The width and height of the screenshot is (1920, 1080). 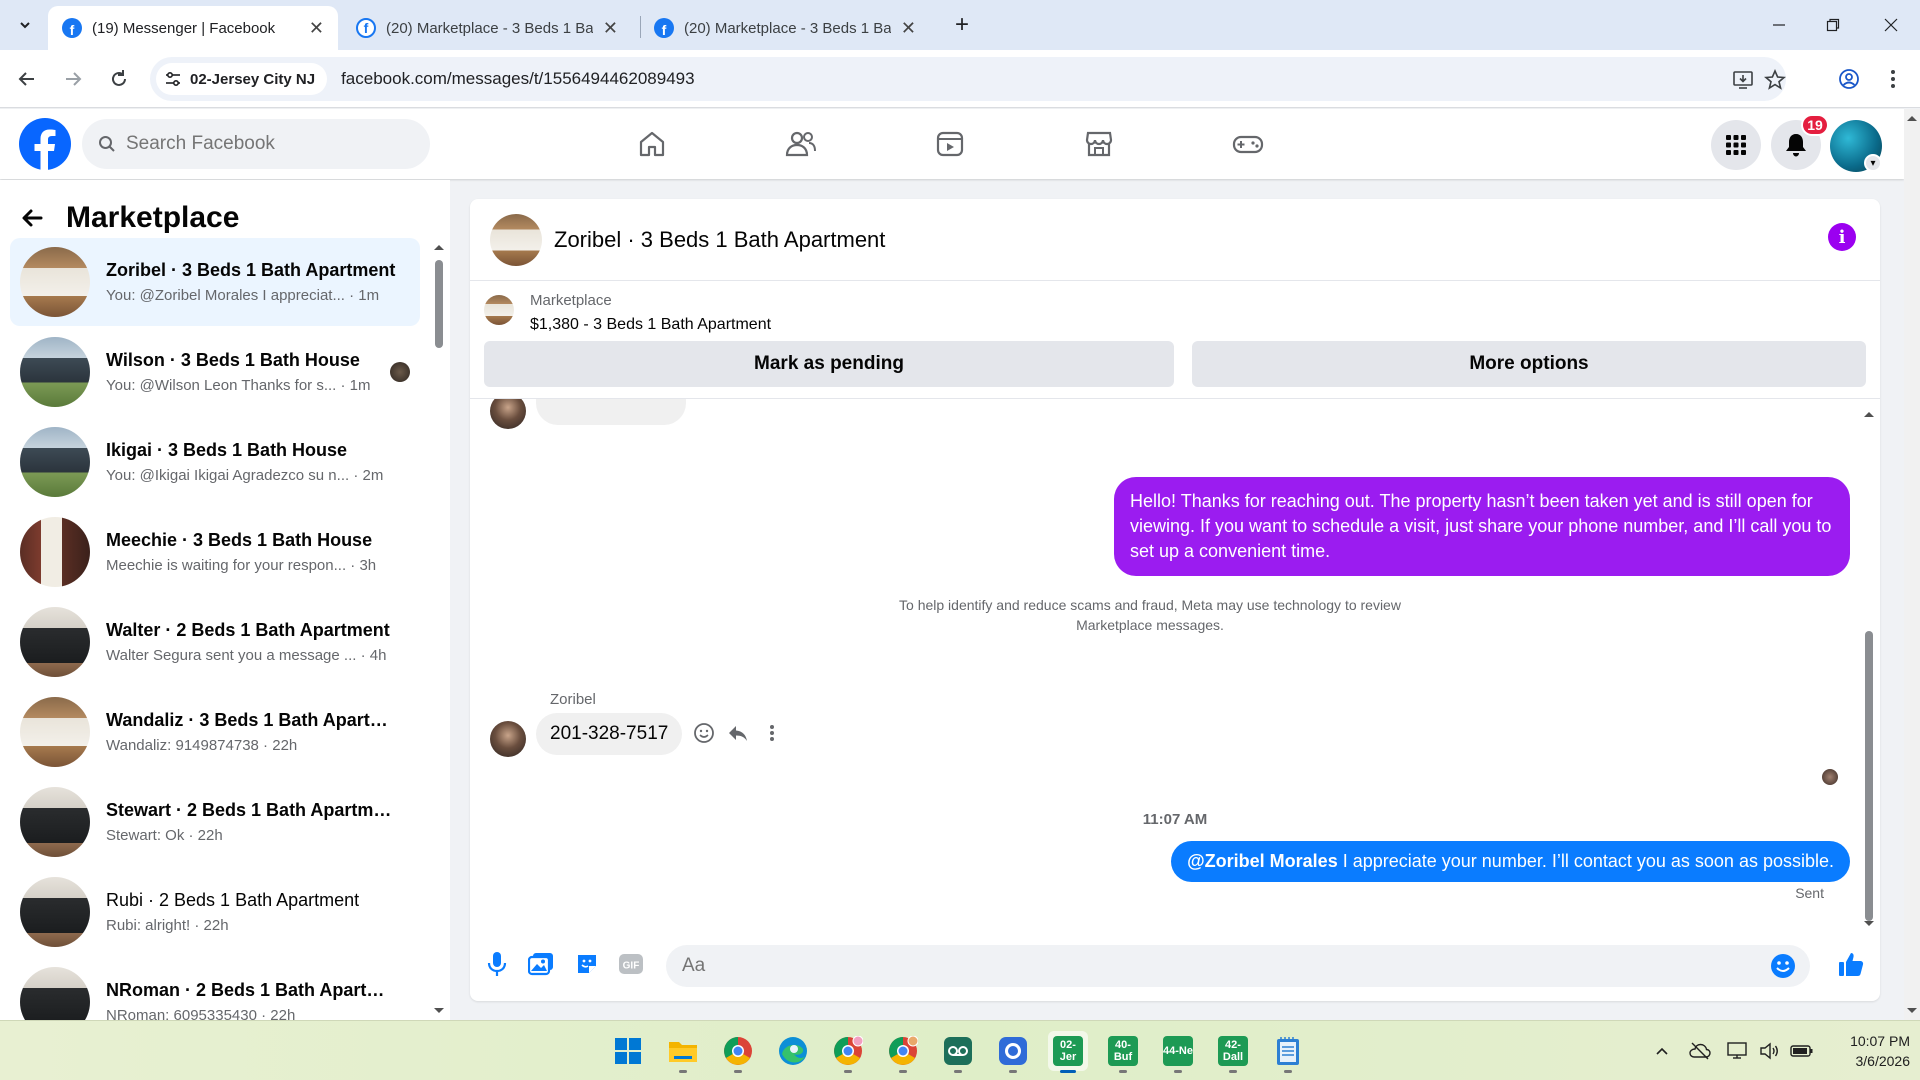 I want to click on restore-button, so click(x=1833, y=25).